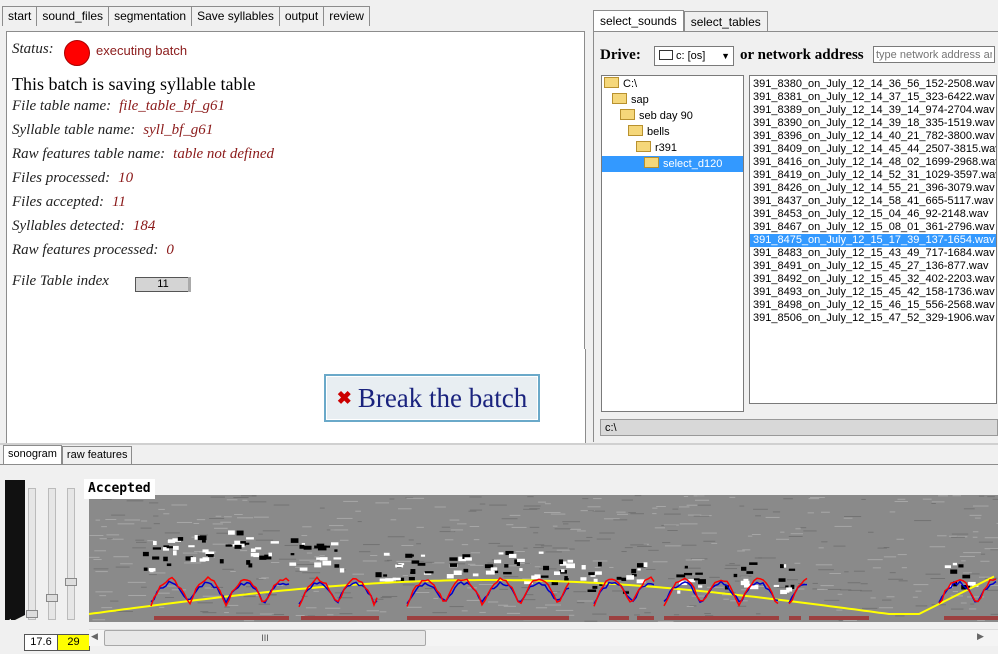 The width and height of the screenshot is (998, 654). I want to click on range-slider-thumb, so click(71, 582).